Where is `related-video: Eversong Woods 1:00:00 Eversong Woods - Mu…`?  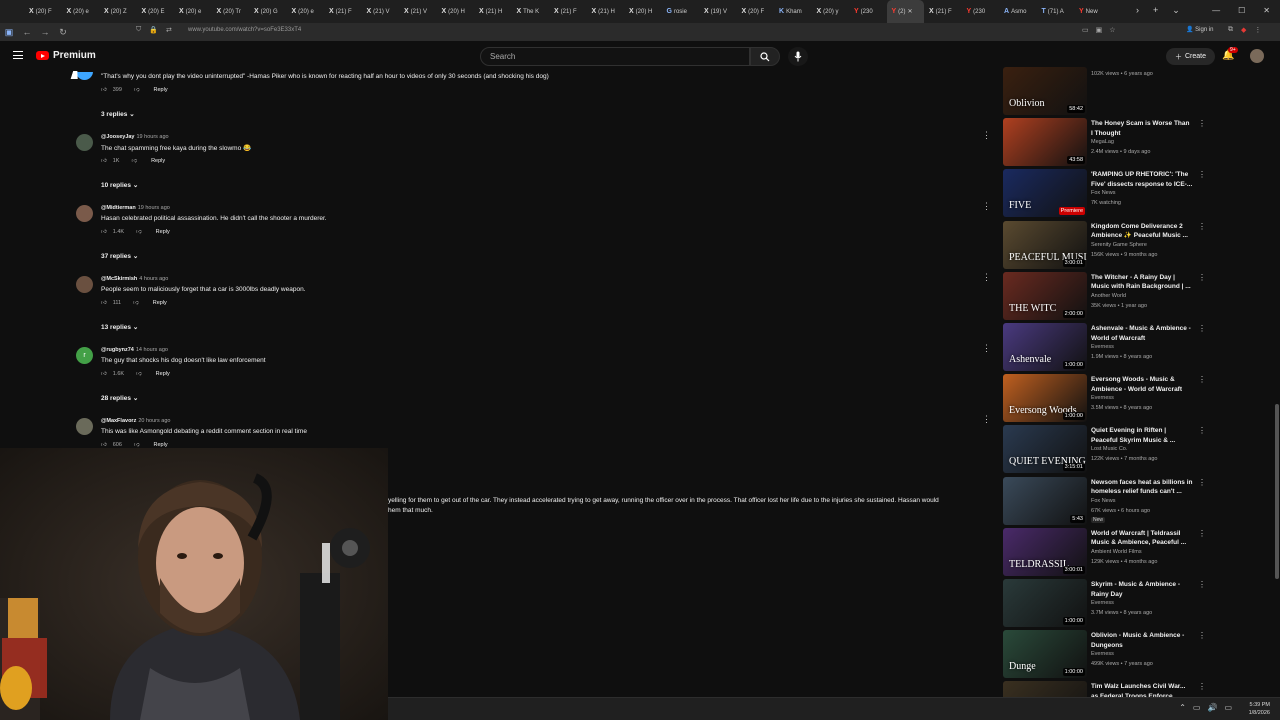 related-video: Eversong Woods 1:00:00 Eversong Woods - Mu… is located at coordinates (1105, 399).